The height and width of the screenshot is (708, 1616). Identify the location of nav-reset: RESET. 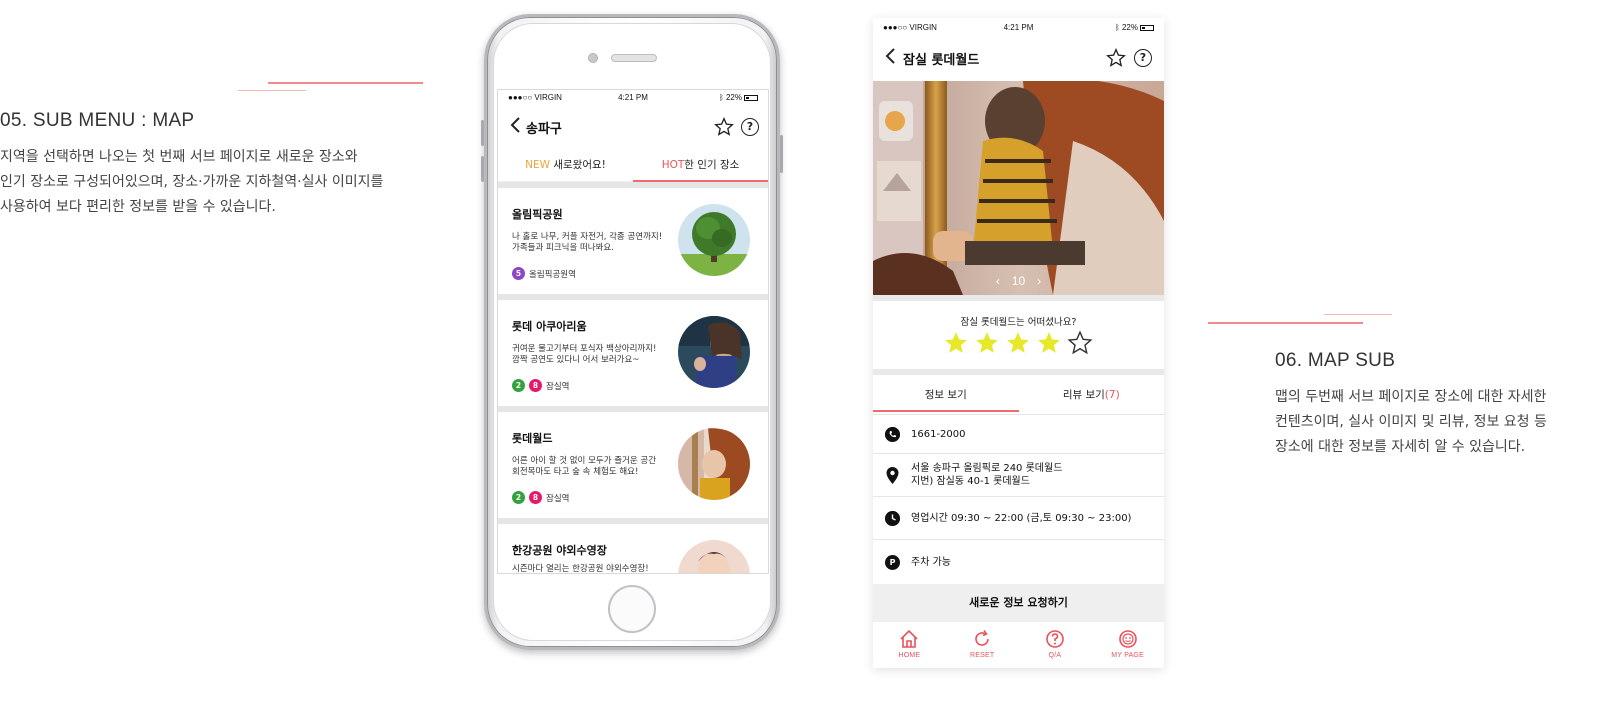
(982, 645).